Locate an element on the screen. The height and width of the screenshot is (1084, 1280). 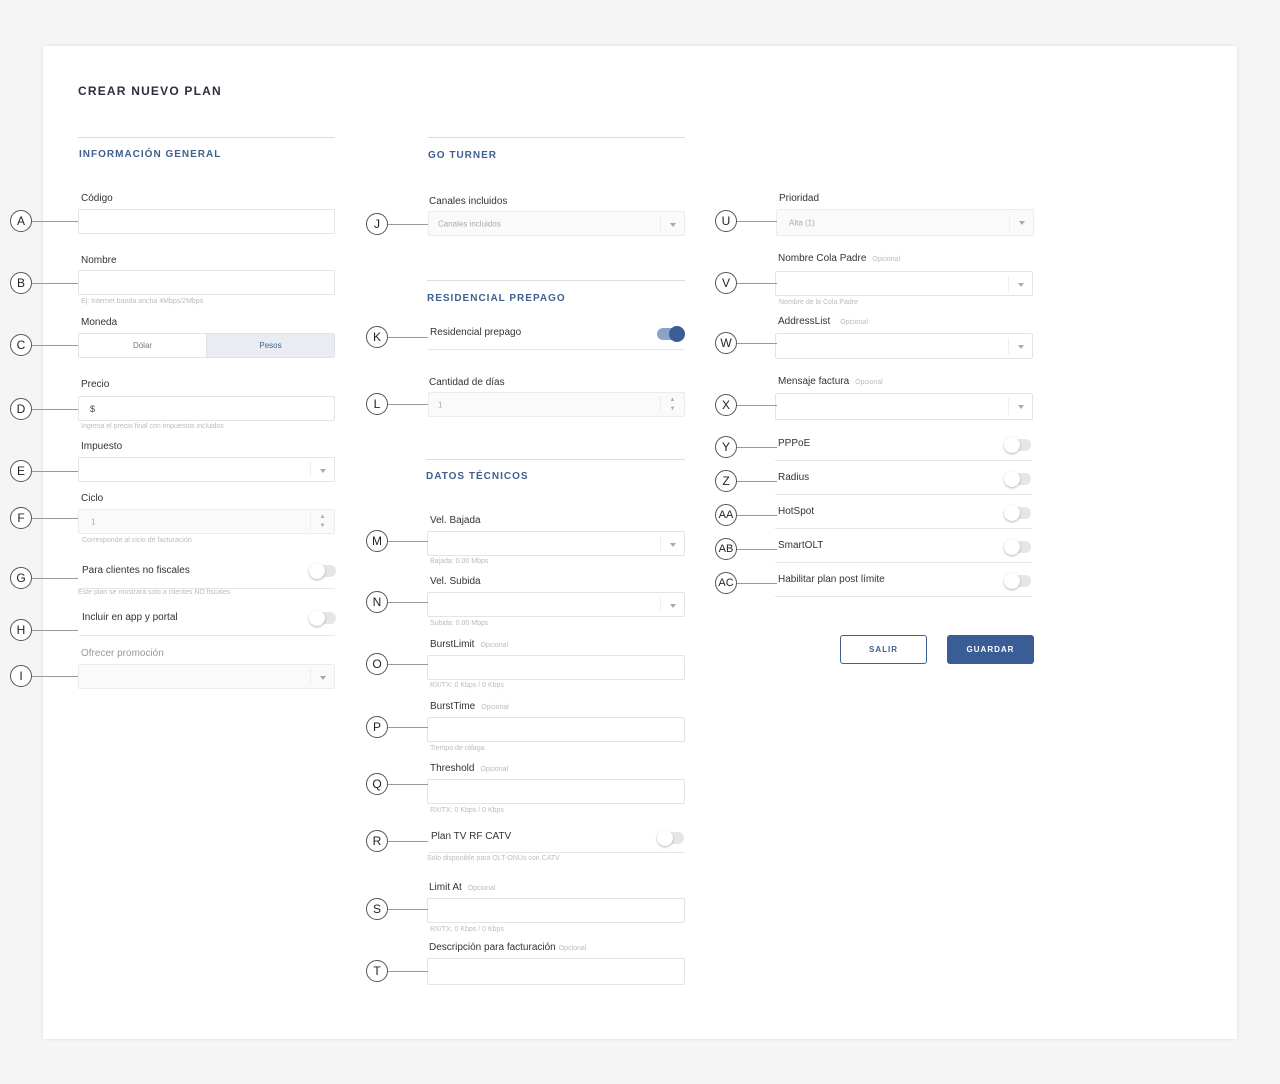
bajada-select is located at coordinates (556, 543).